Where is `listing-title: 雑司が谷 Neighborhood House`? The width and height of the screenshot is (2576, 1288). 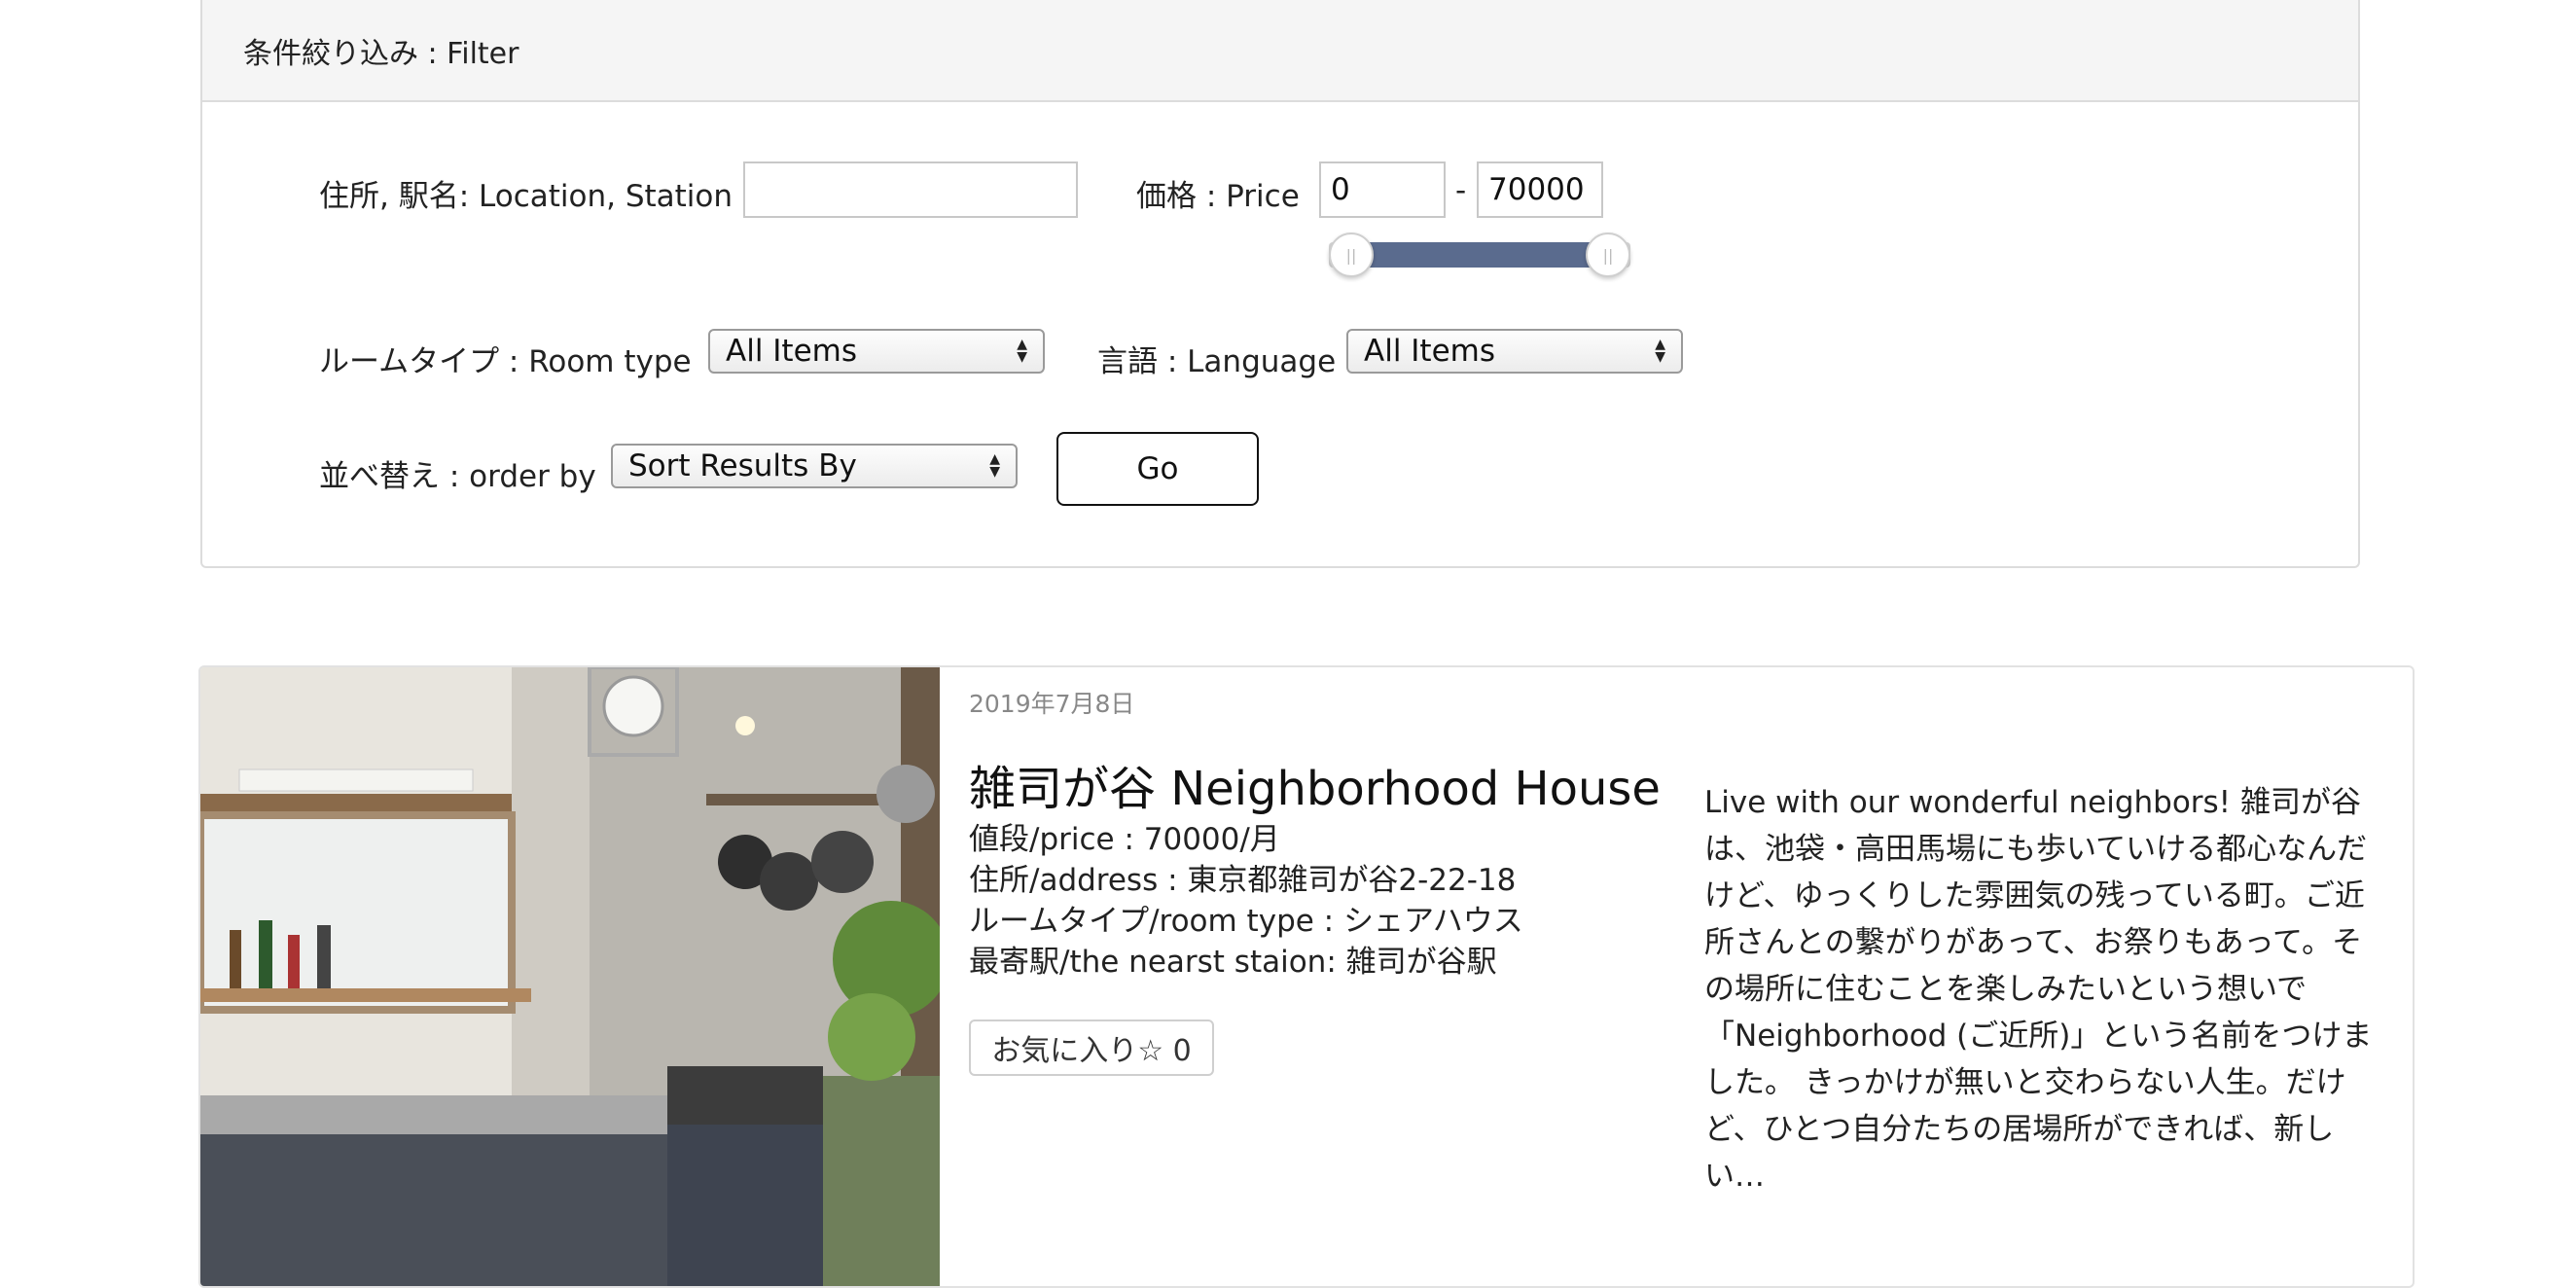
listing-title: 雑司が谷 Neighborhood House is located at coordinates (1315, 784).